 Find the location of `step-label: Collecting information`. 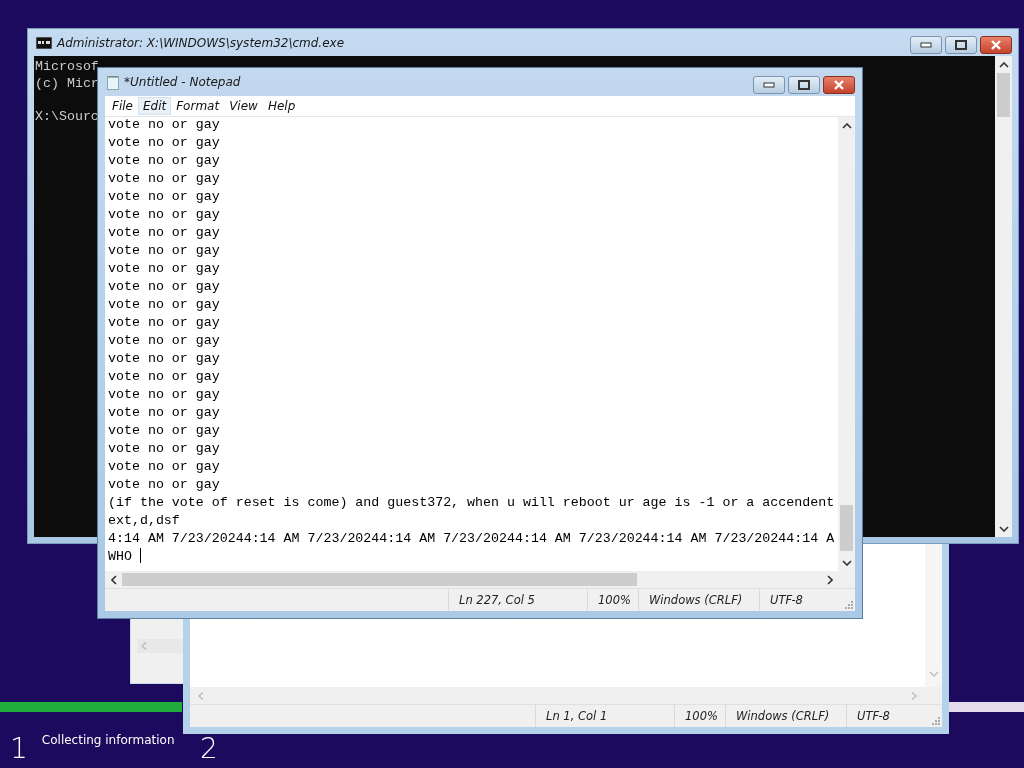

step-label: Collecting information is located at coordinates (108, 740).